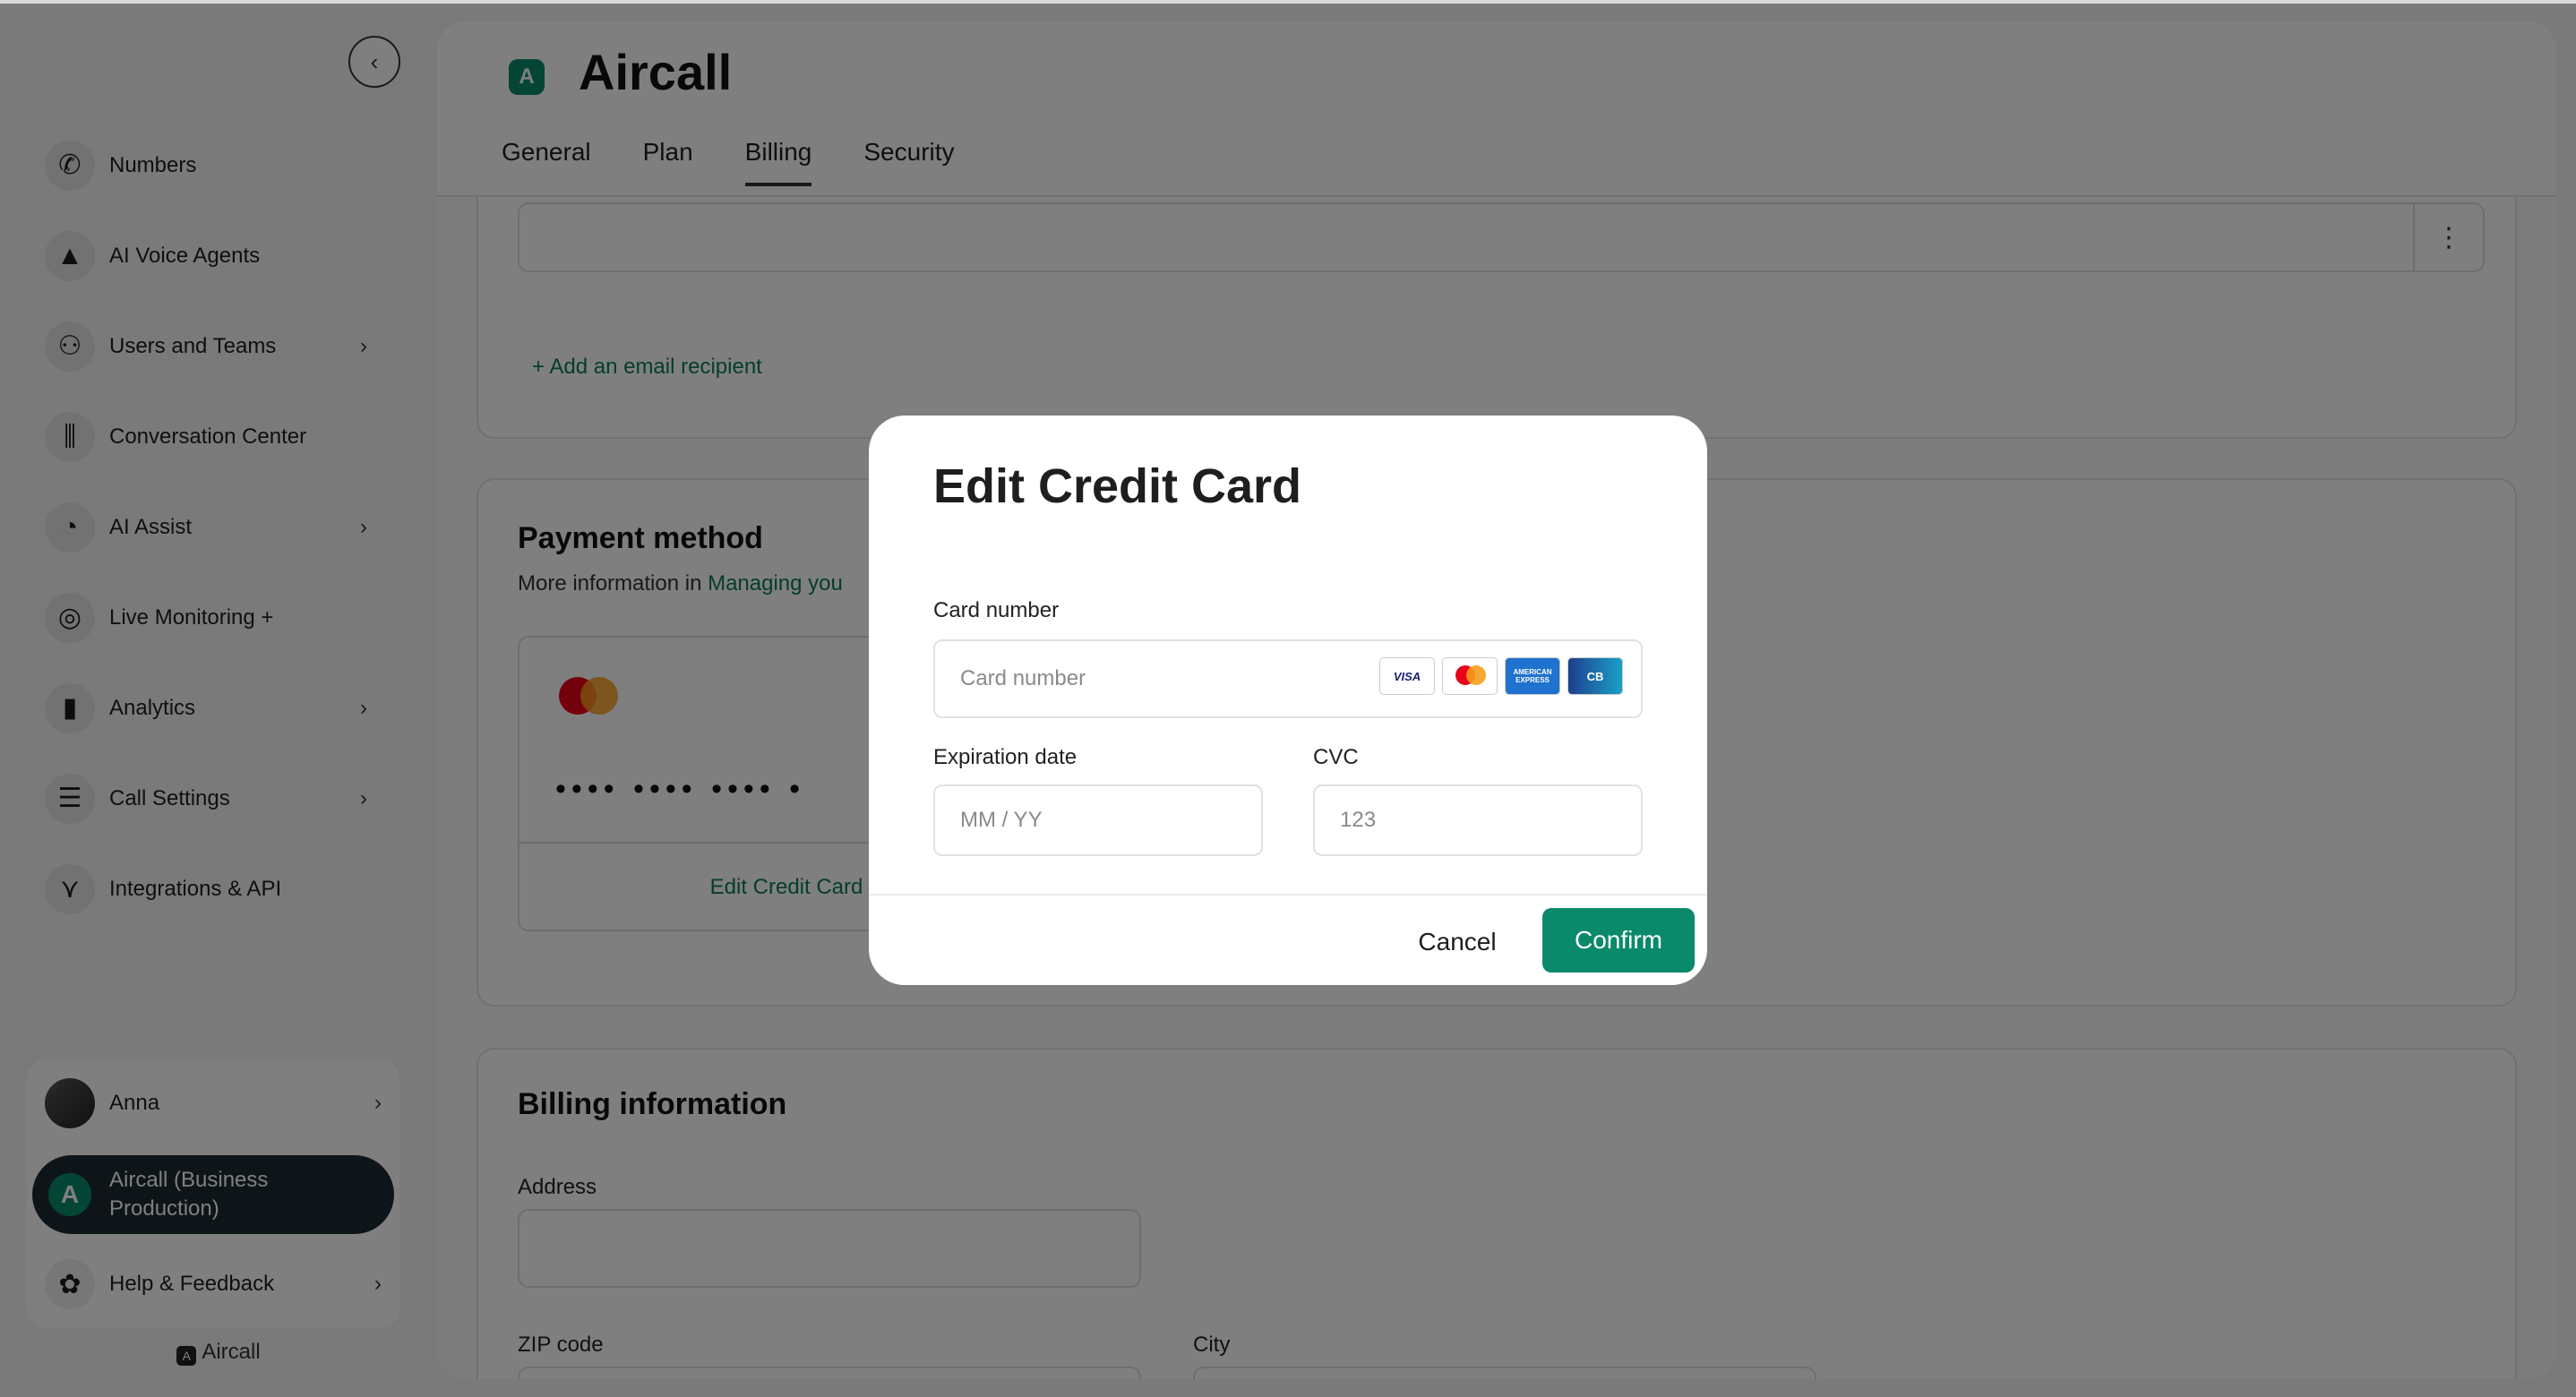 The image size is (2576, 1397). What do you see at coordinates (996, 610) in the screenshot?
I see `card-number-label: Card number` at bounding box center [996, 610].